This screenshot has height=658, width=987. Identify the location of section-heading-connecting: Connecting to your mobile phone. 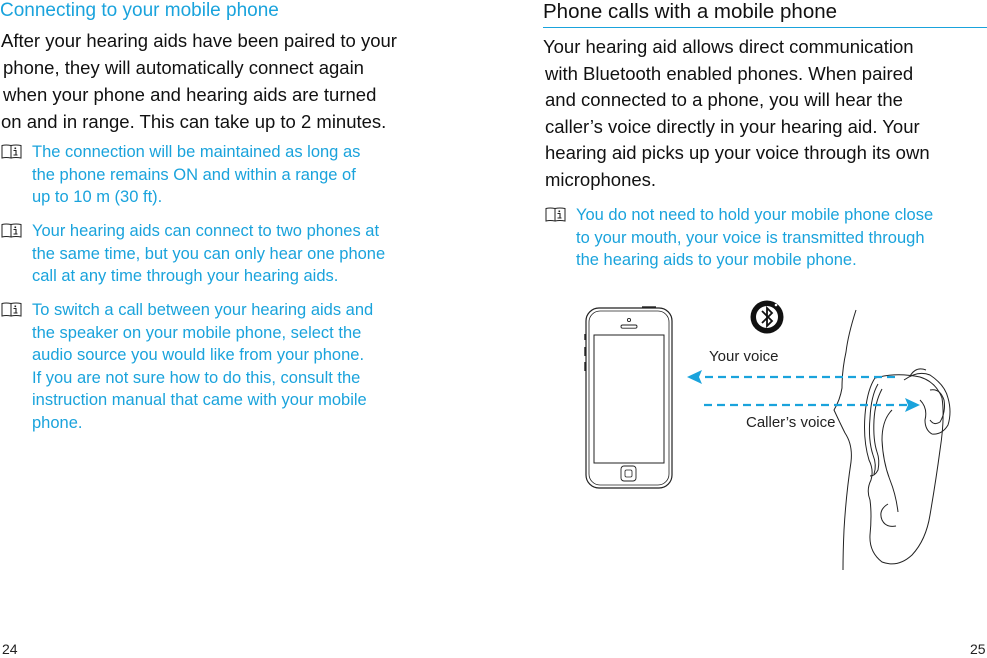
(139, 10).